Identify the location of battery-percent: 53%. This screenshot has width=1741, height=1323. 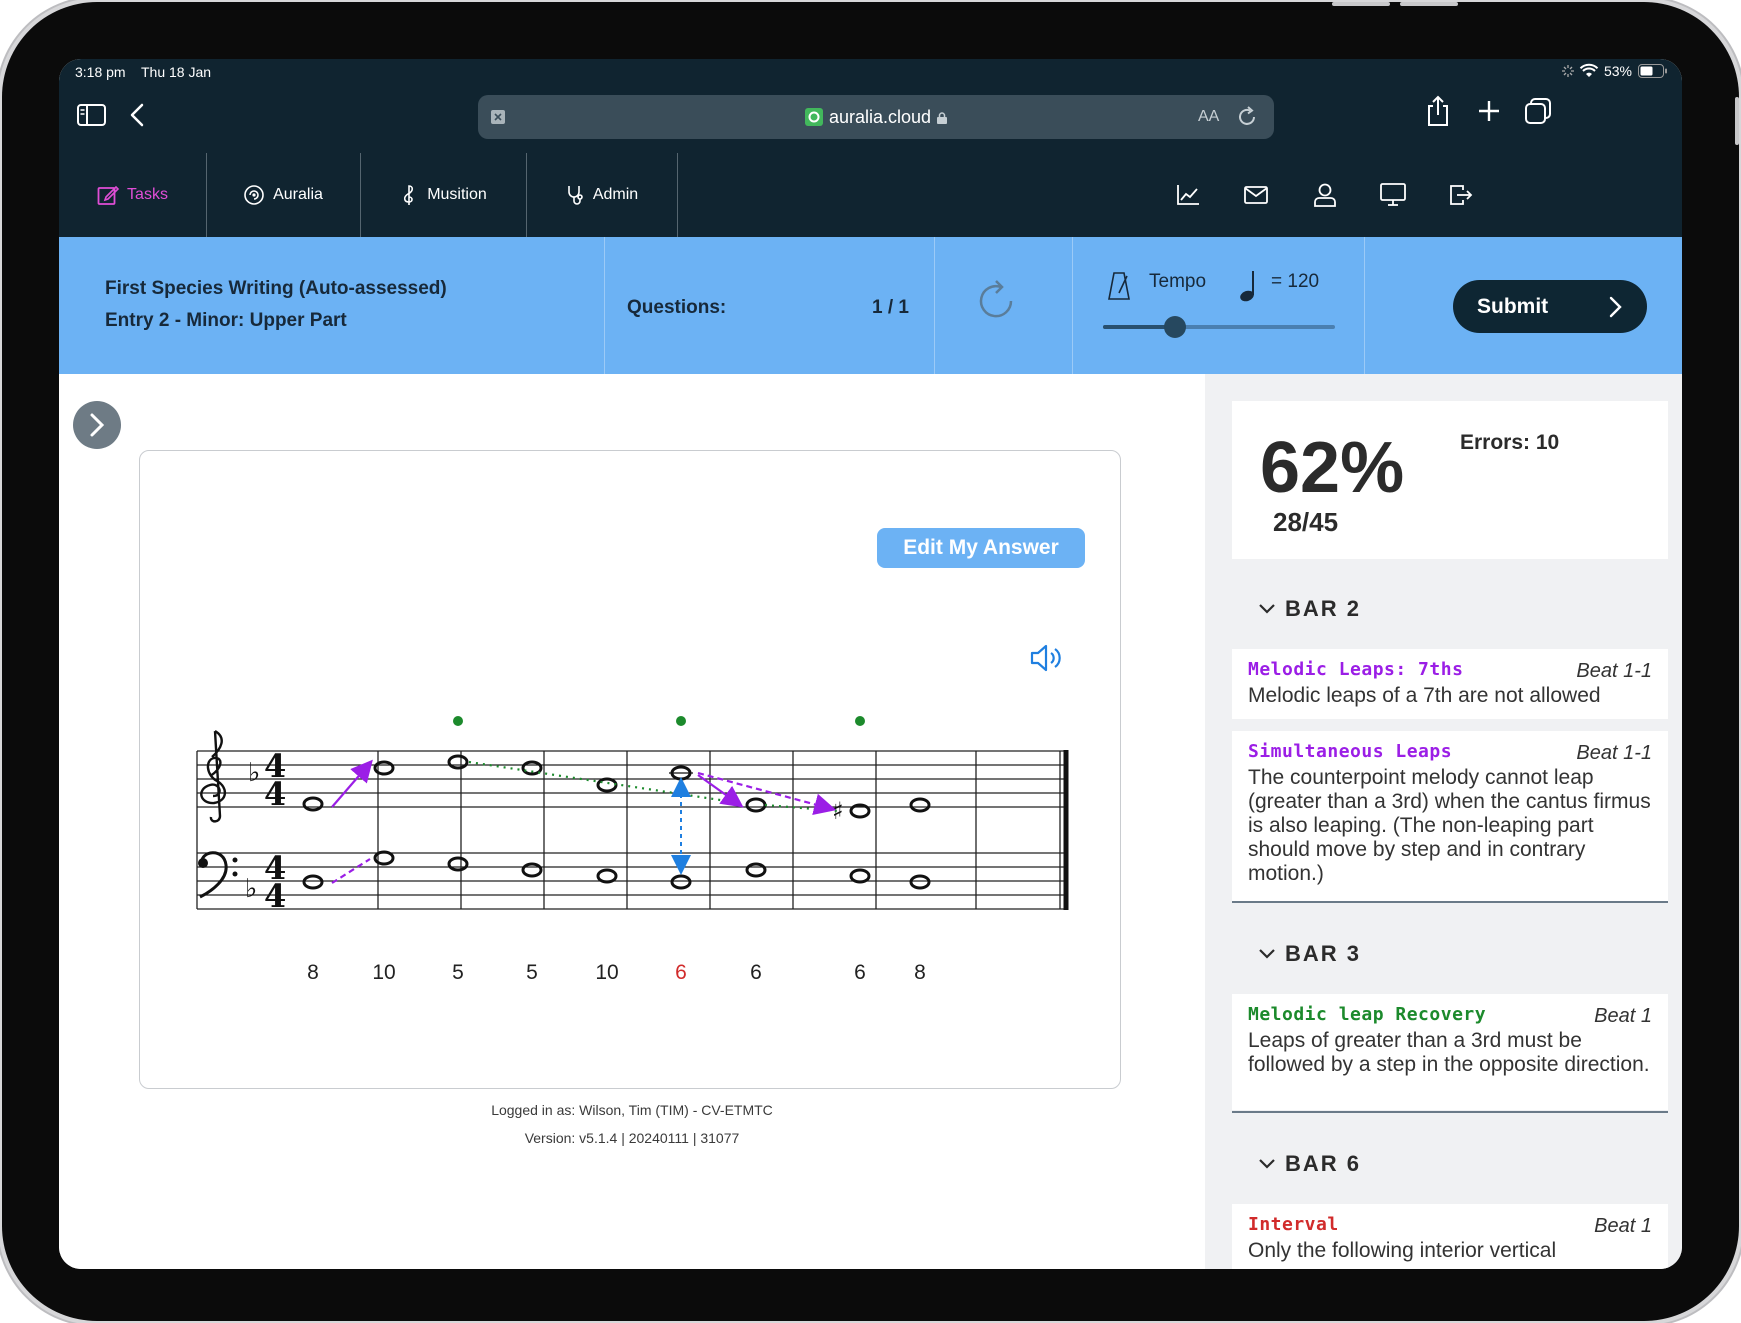
(1617, 71).